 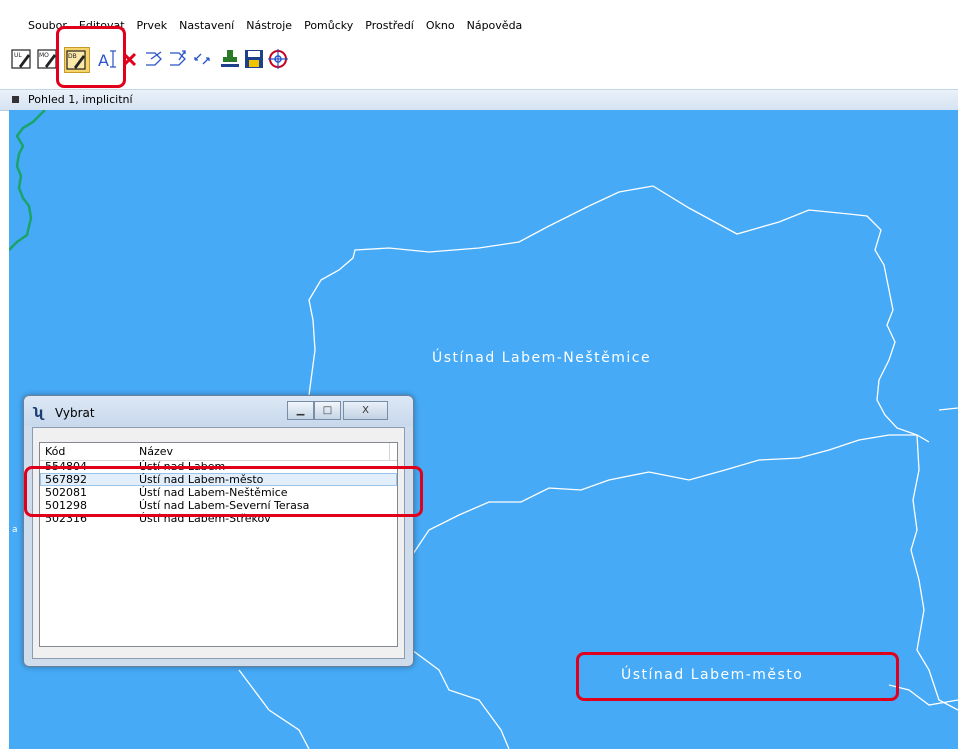 I want to click on river-line, so click(x=27, y=180).